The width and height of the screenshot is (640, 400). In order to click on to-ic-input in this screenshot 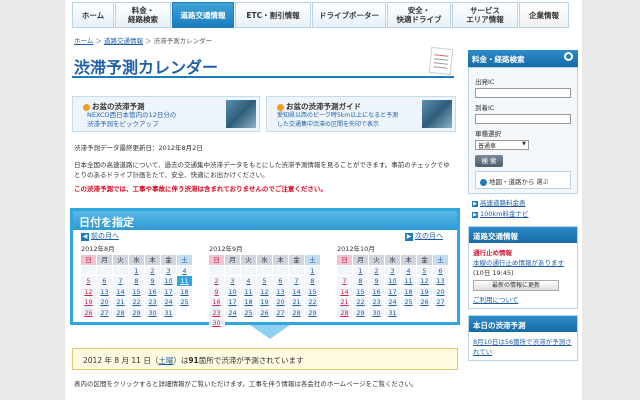, I will do `click(523, 119)`.